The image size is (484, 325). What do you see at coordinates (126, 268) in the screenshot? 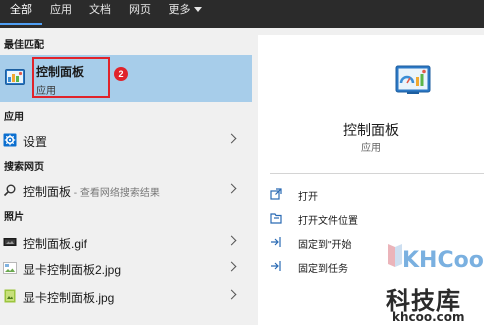
I see `photo-item: 显卡控制面板2.jpg` at bounding box center [126, 268].